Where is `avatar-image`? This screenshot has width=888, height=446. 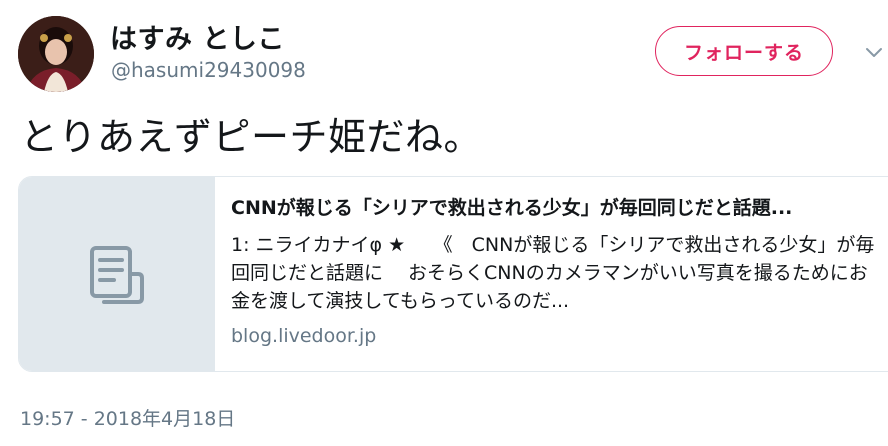 avatar-image is located at coordinates (56, 54).